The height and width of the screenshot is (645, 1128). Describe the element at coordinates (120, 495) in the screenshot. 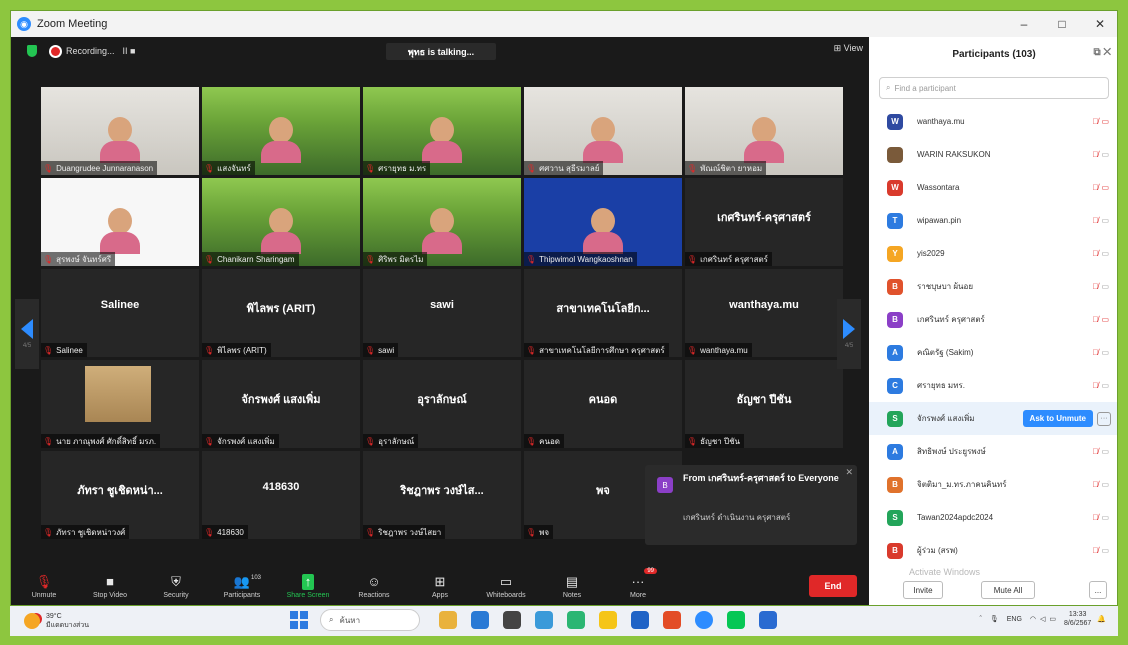

I see `participant-tile: ภัทรา ชูเชิดหน่า... 🎙 ภัทรา ชูเชิดหน่าวงศ์` at that location.